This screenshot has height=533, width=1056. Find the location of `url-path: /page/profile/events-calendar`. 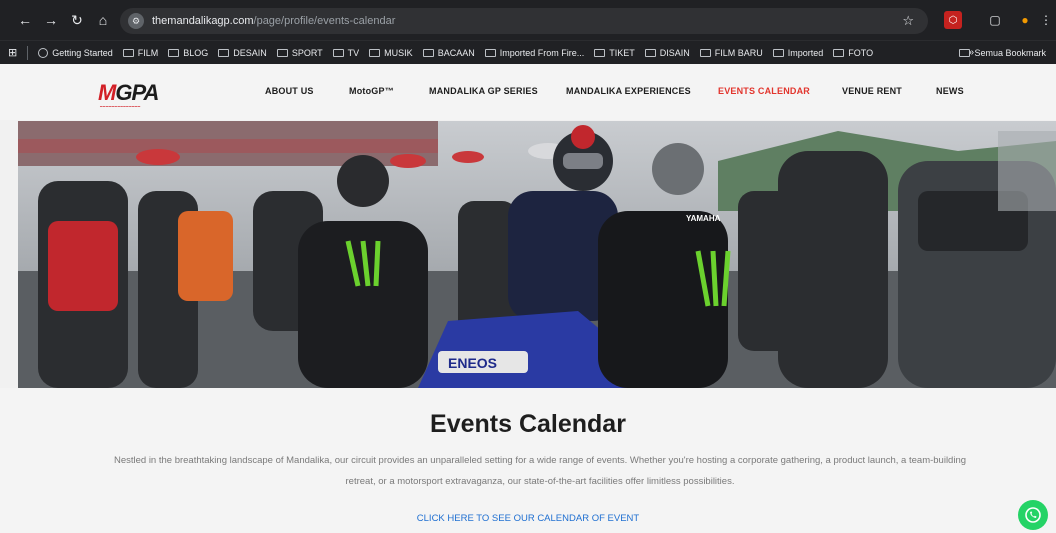

url-path: /page/profile/events-calendar is located at coordinates (324, 21).